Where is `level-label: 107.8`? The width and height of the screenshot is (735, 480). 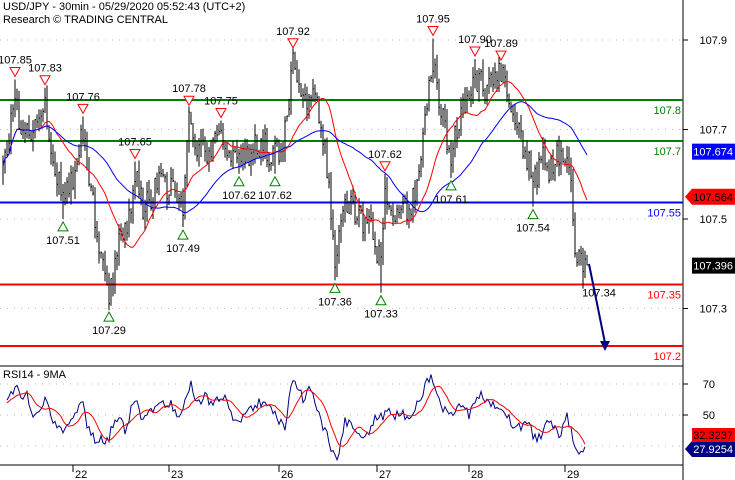
level-label: 107.8 is located at coordinates (667, 111).